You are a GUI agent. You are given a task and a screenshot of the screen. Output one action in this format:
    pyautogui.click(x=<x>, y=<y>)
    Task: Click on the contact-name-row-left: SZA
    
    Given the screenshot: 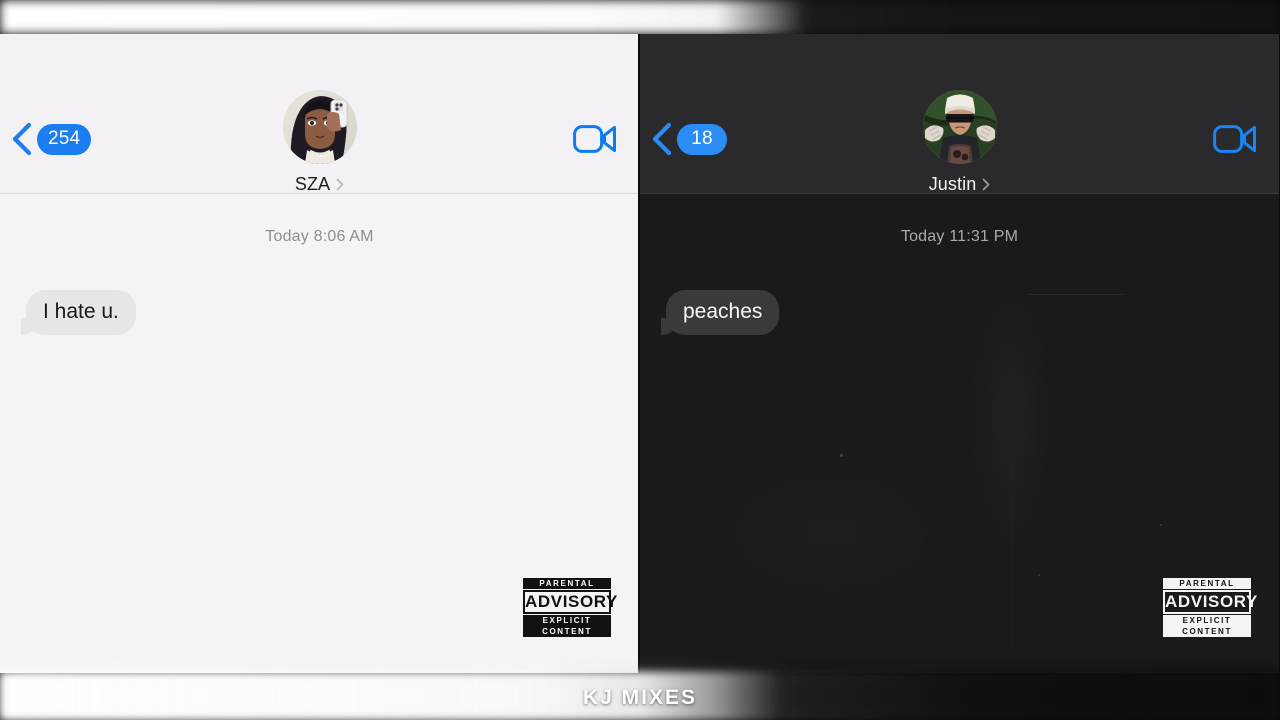 What is the action you would take?
    pyautogui.click(x=319, y=184)
    